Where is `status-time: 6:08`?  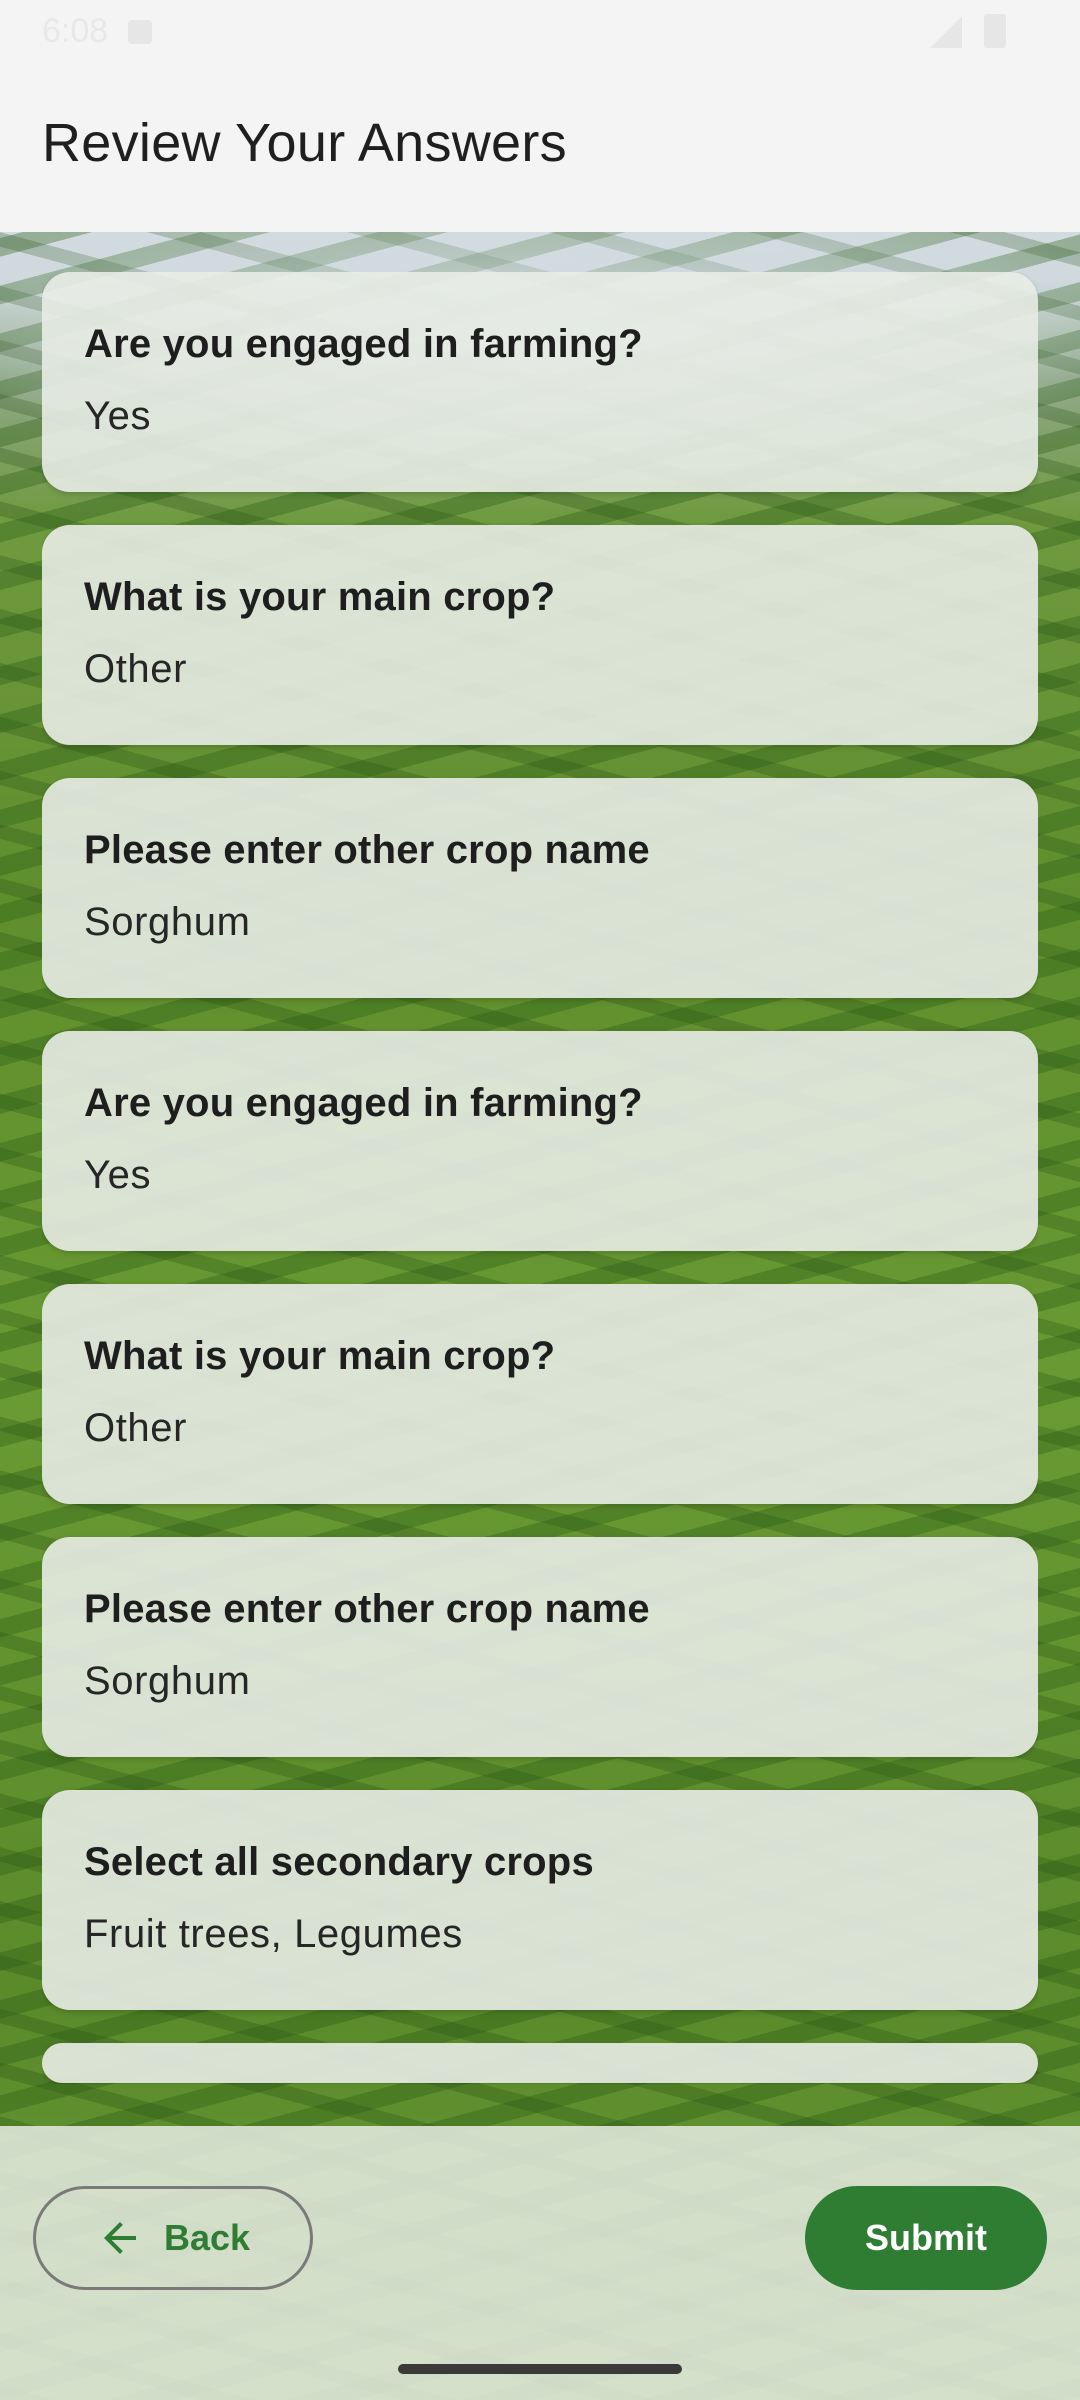
status-time: 6:08 is located at coordinates (75, 31).